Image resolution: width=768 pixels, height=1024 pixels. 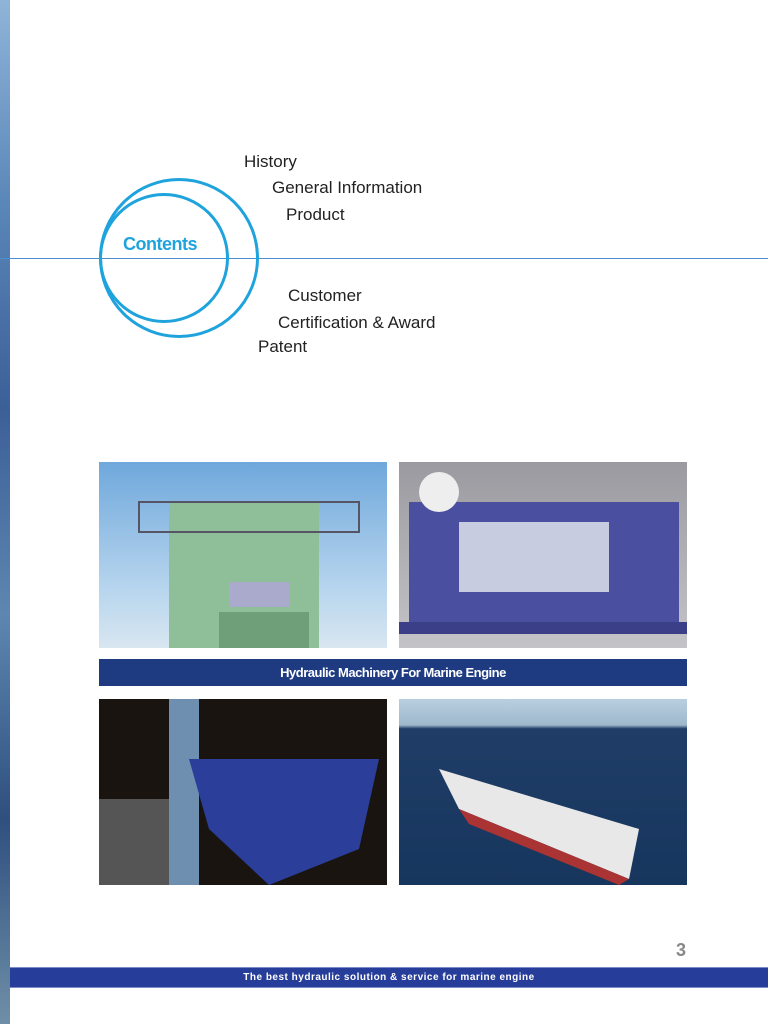 I want to click on toc-patent: Patent, so click(x=282, y=347).